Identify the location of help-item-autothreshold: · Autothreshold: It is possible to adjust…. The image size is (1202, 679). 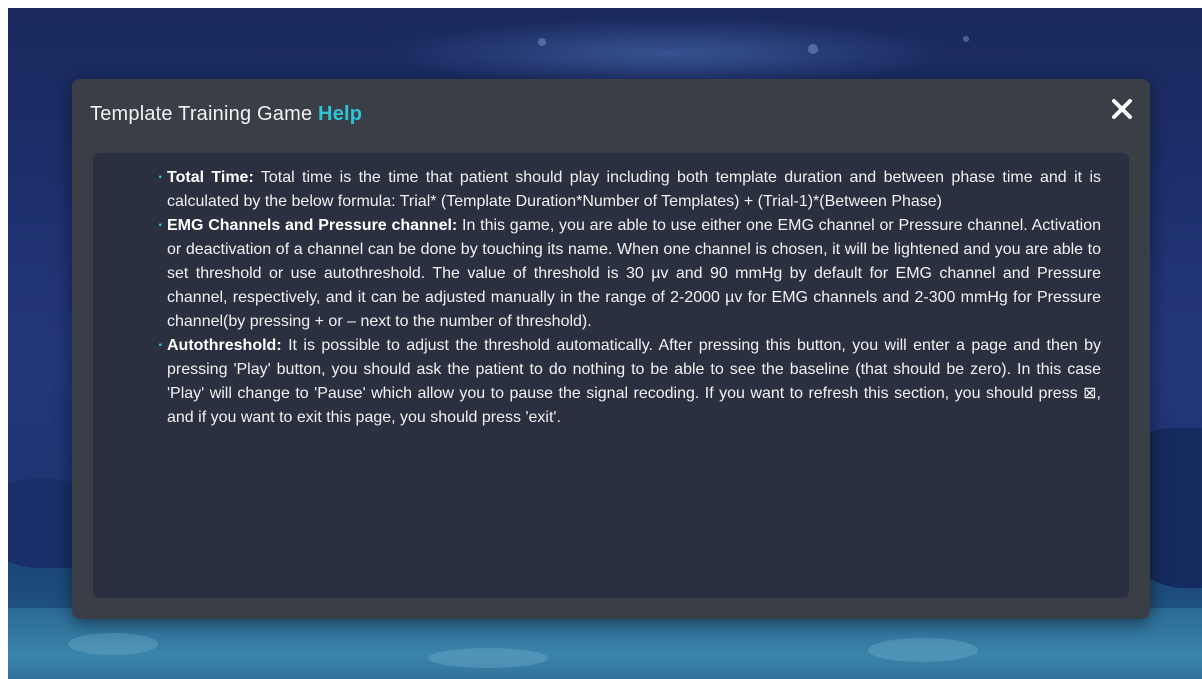
(629, 382).